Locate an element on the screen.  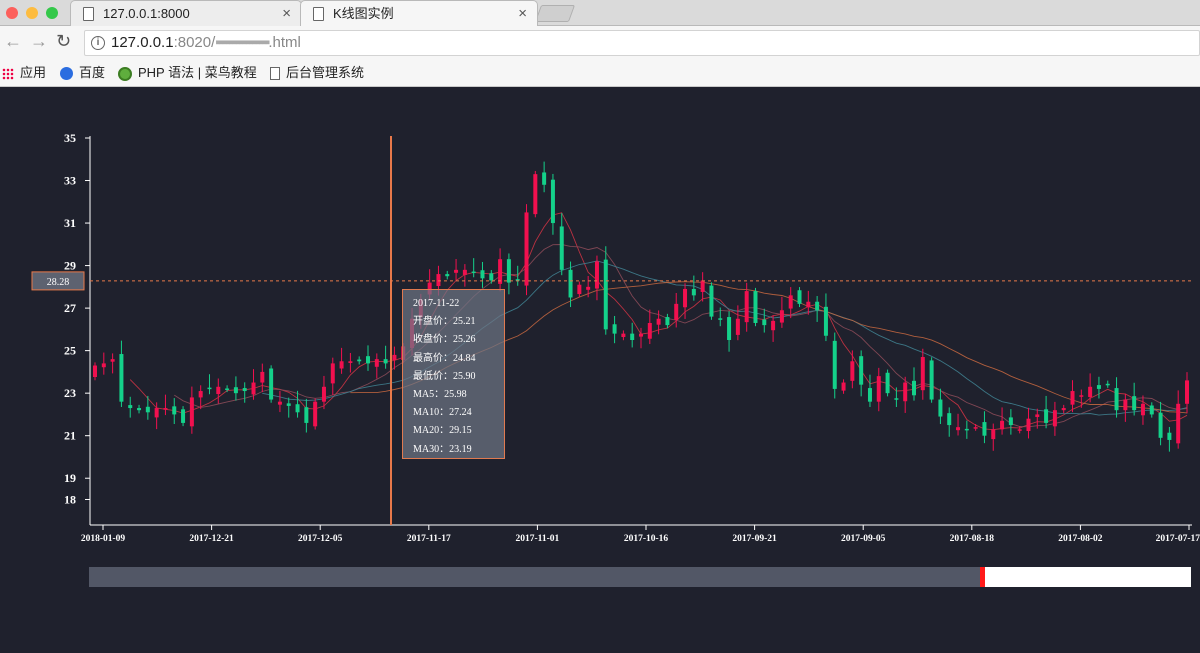
new-tab-button is located at coordinates (555, 13).